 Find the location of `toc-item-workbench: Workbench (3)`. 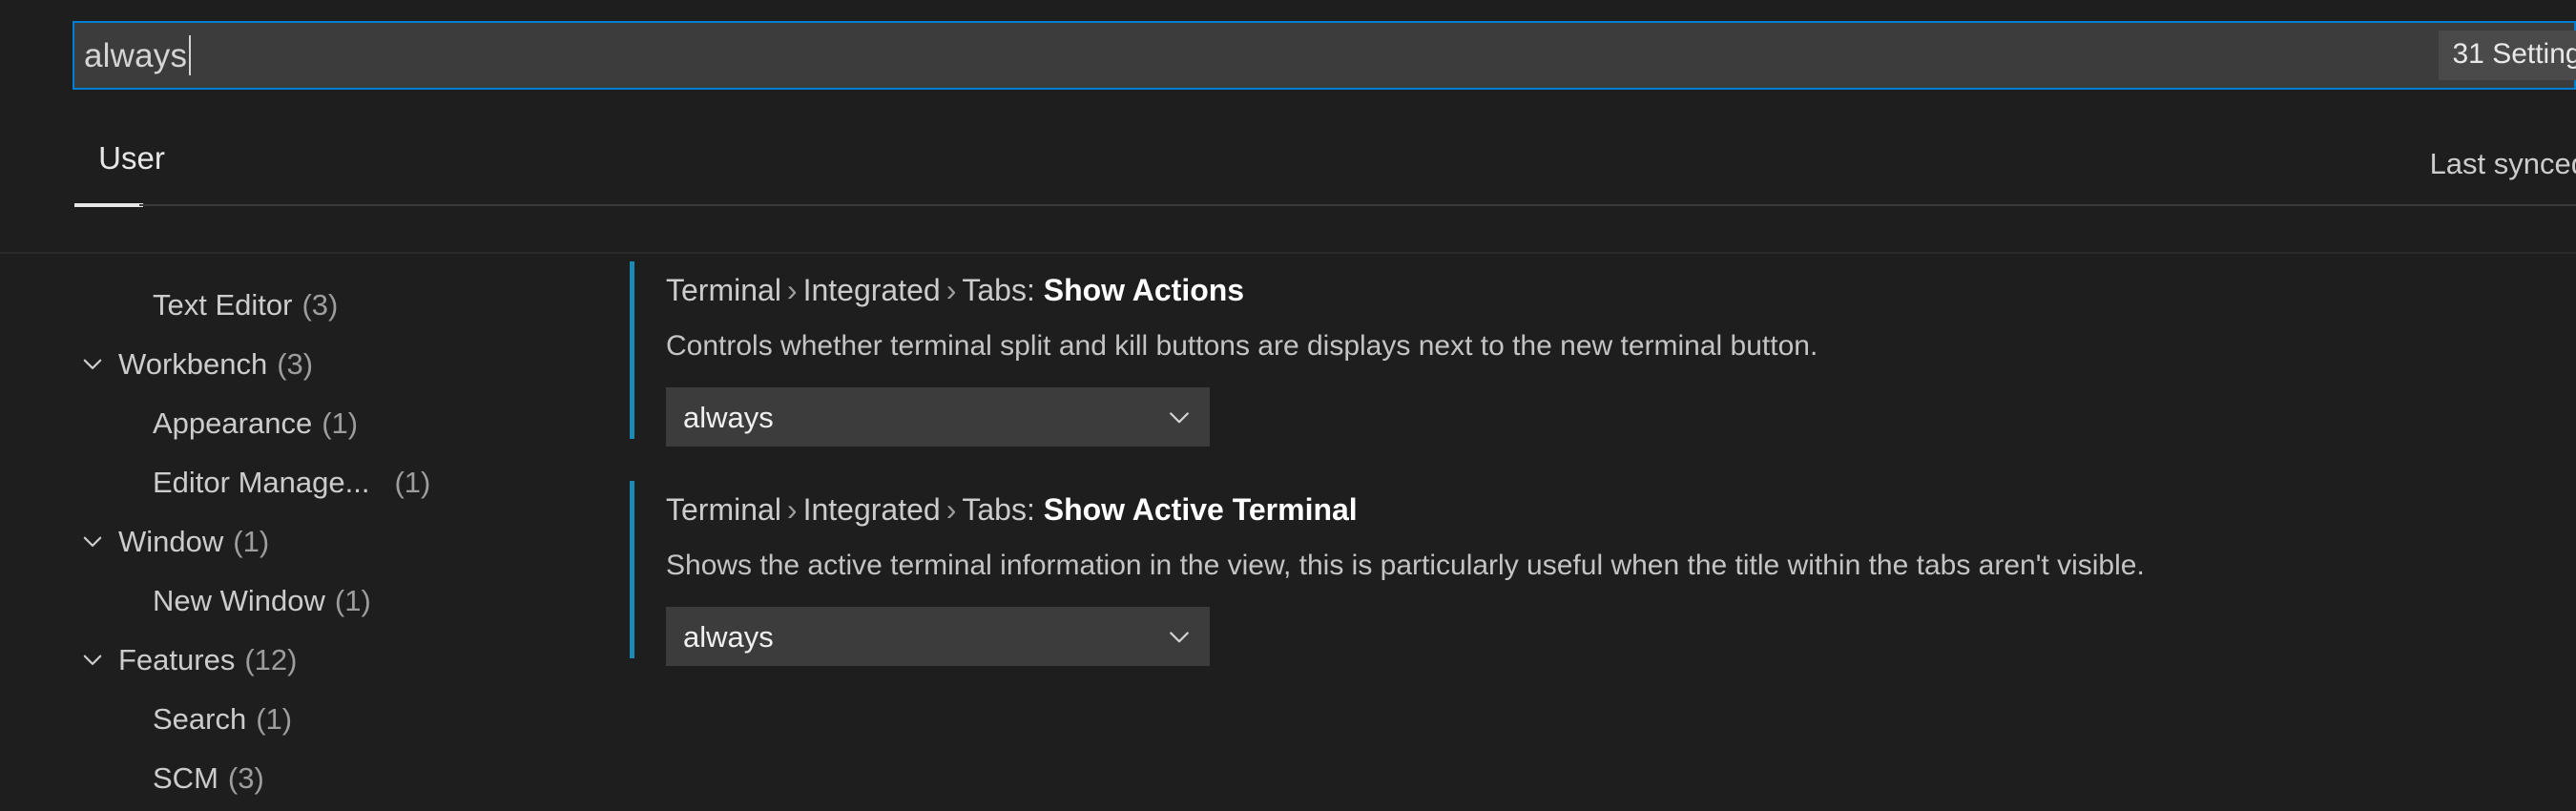

toc-item-workbench: Workbench (3) is located at coordinates (315, 363).